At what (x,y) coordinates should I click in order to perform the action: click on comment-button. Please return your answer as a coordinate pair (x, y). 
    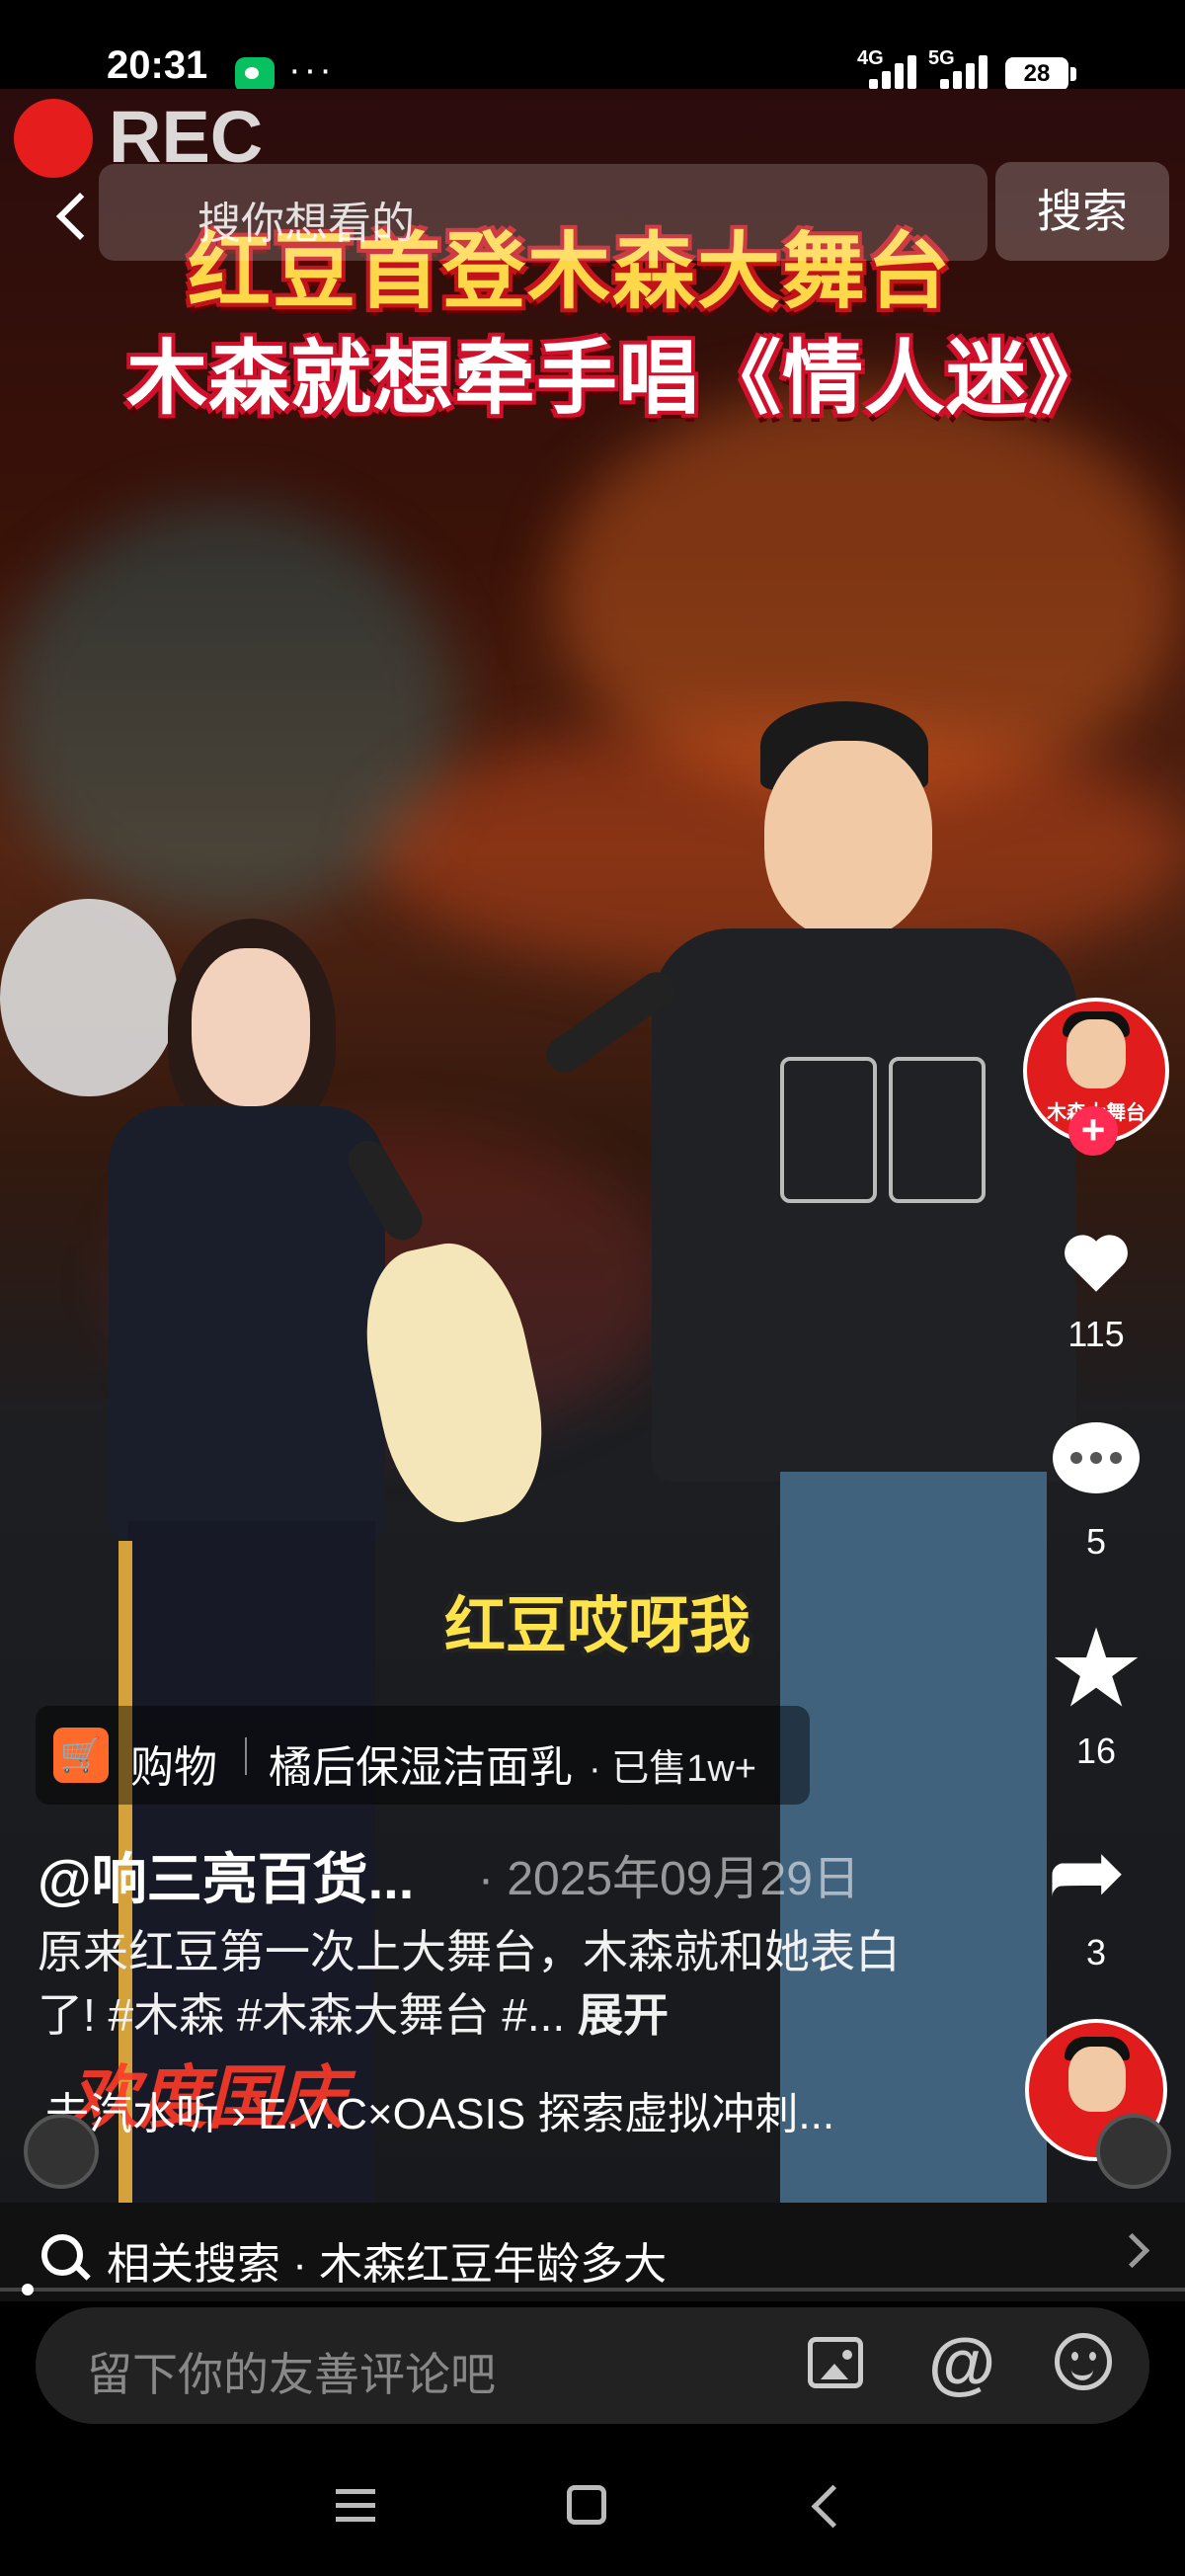
    Looking at the image, I should click on (1096, 1459).